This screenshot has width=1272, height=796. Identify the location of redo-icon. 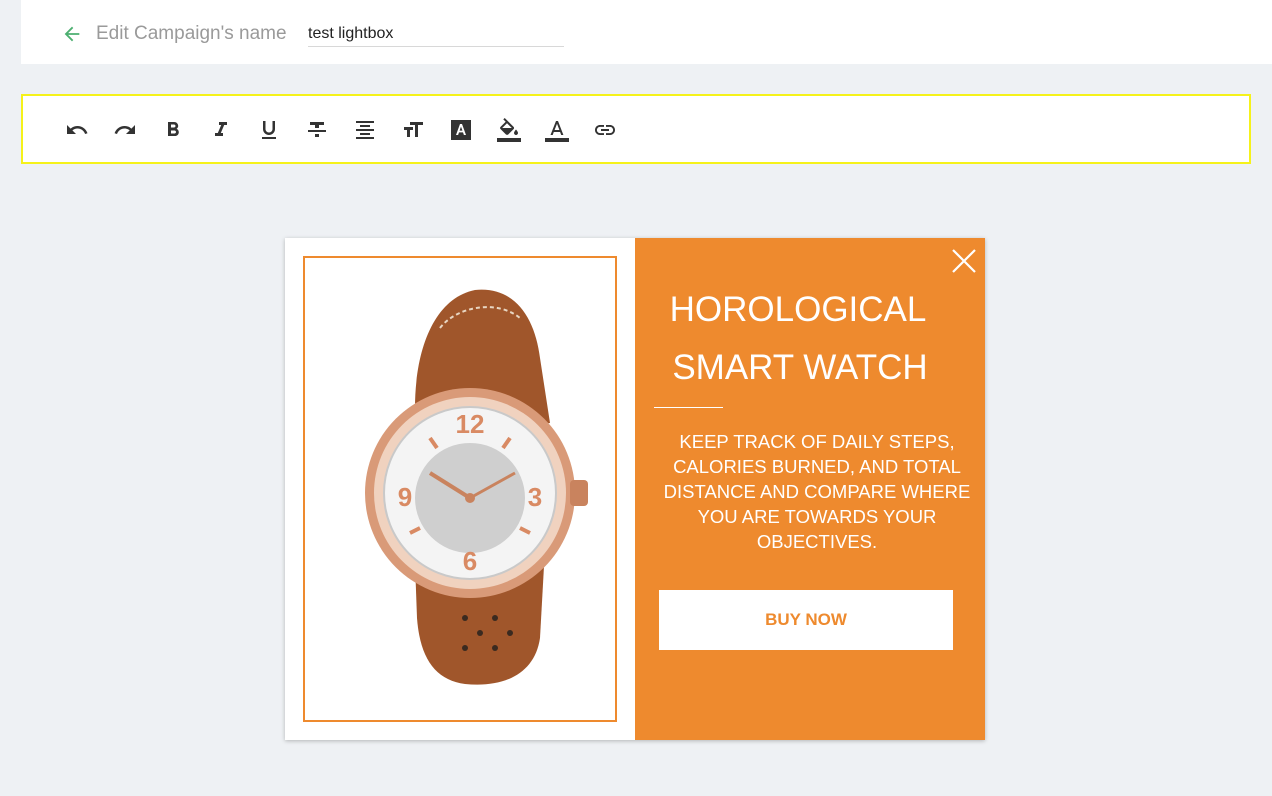
(124, 129).